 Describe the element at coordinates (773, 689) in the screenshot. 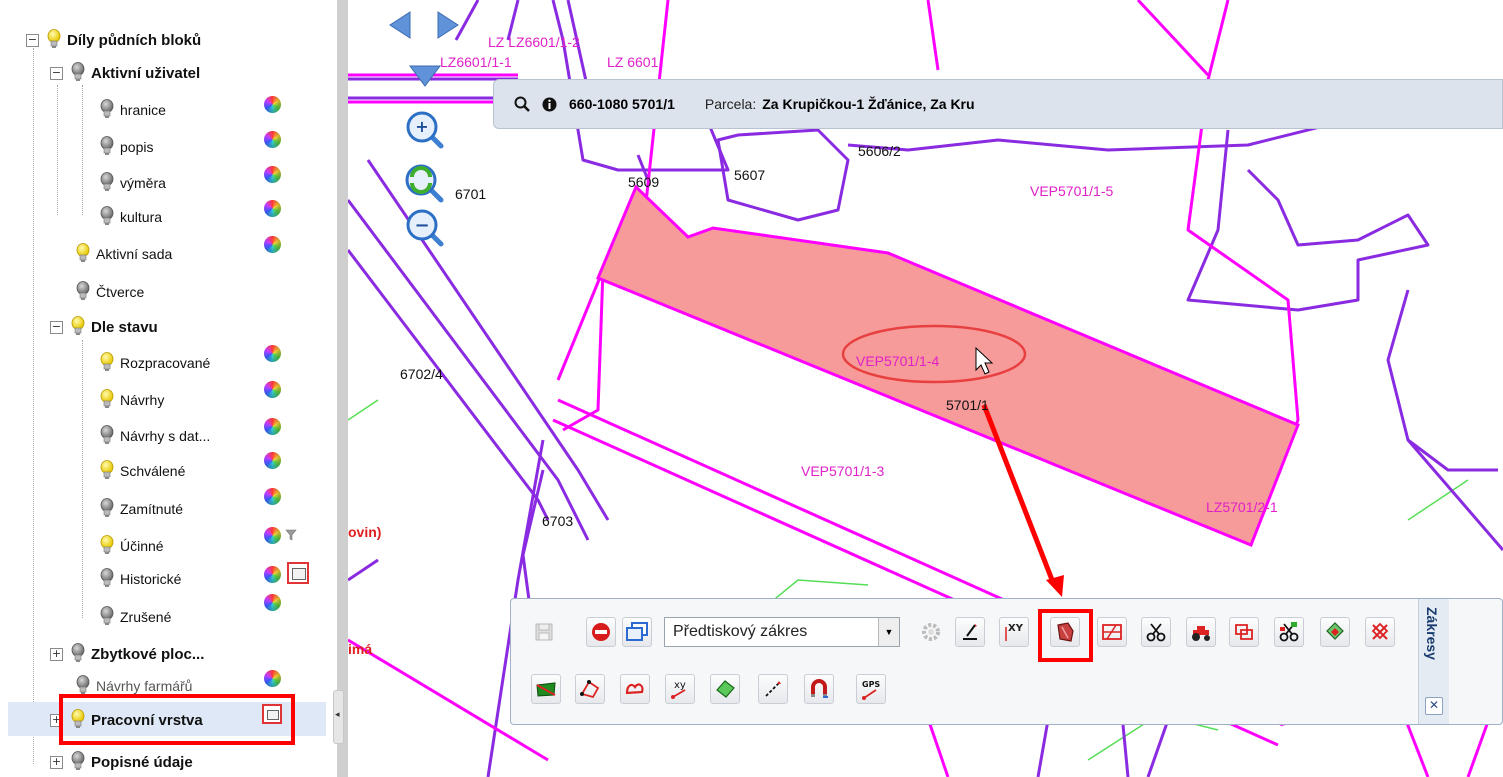

I see `measure-button` at that location.